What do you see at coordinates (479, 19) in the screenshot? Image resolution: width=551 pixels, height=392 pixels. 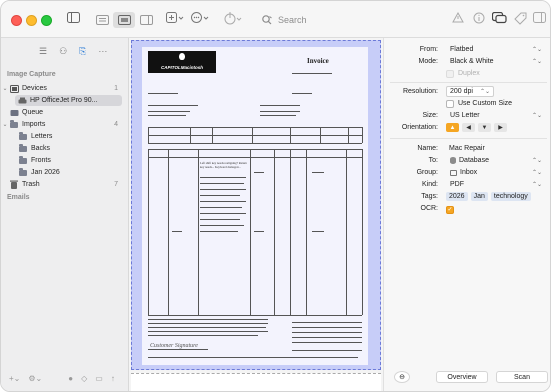 I see `info-icon` at bounding box center [479, 19].